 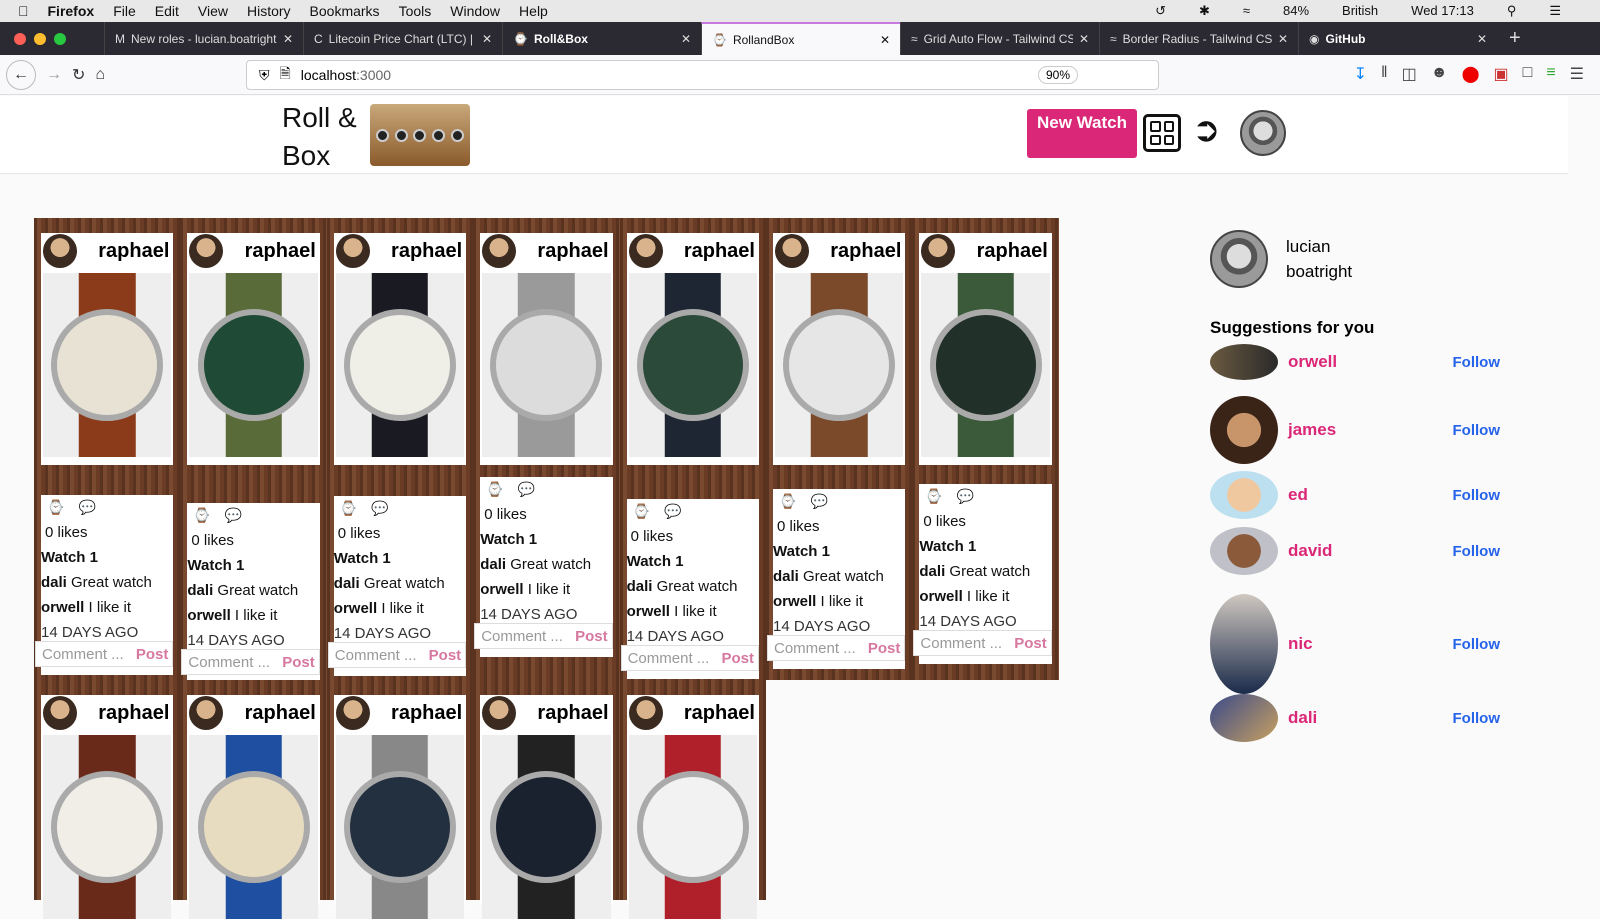 I want to click on download-icon: ↧, so click(x=1360, y=74).